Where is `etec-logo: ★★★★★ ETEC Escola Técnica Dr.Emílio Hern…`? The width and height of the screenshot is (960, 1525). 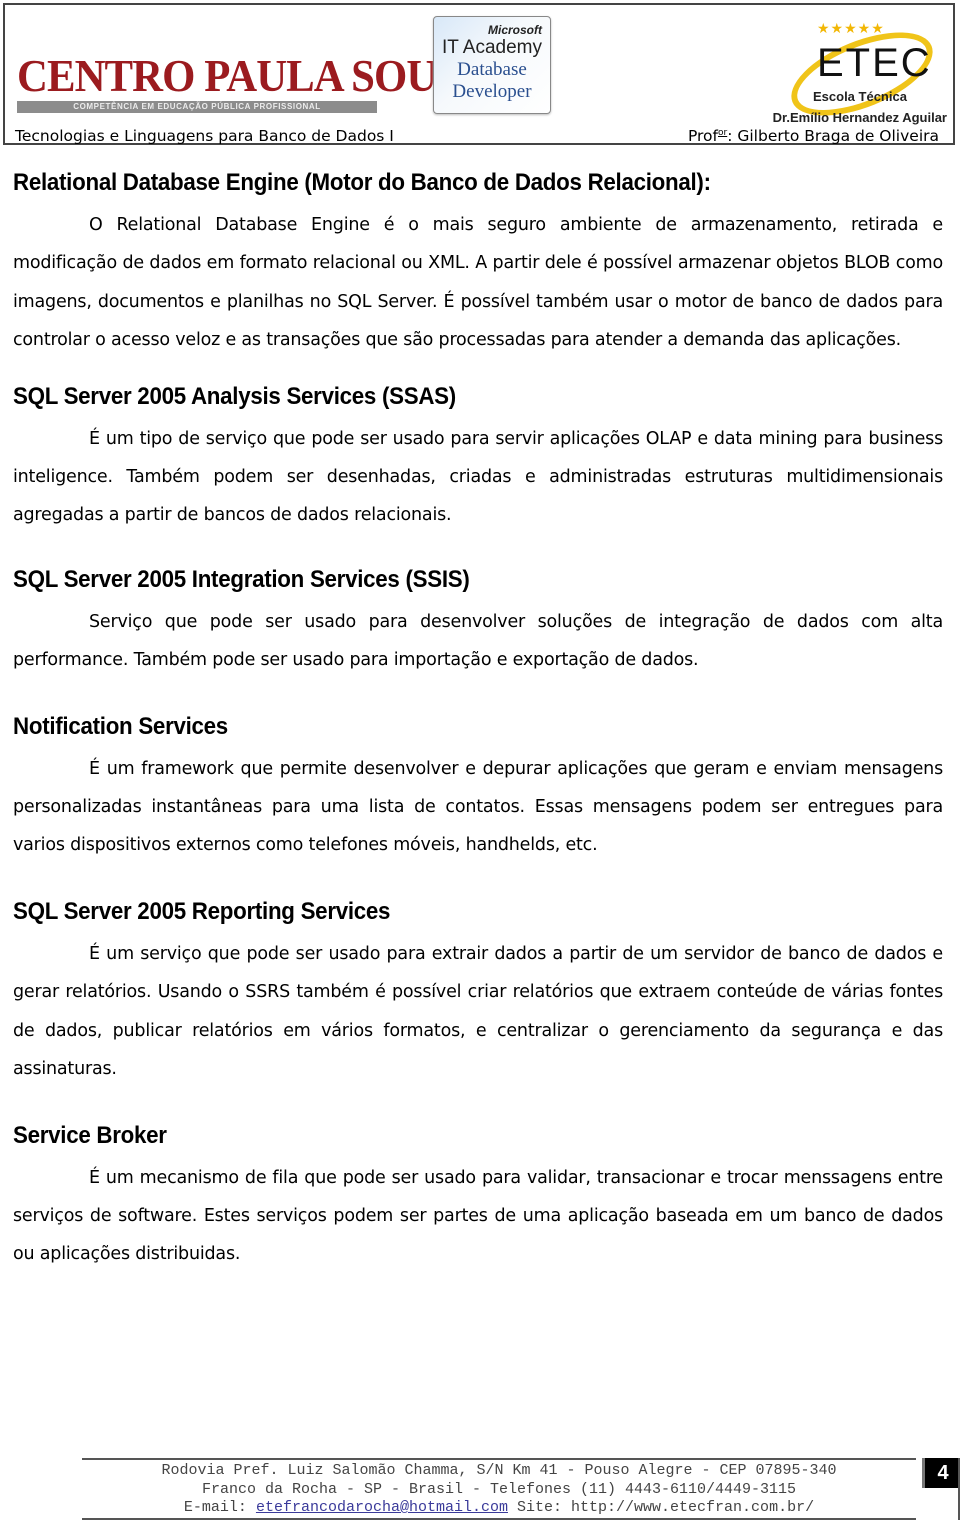 etec-logo: ★★★★★ ETEC Escola Técnica Dr.Emílio Hern… is located at coordinates (862, 74).